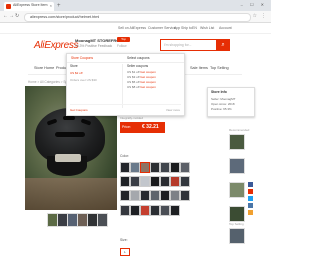  I want to click on coupon-row: US $5 off Get coupon, so click(141, 82).